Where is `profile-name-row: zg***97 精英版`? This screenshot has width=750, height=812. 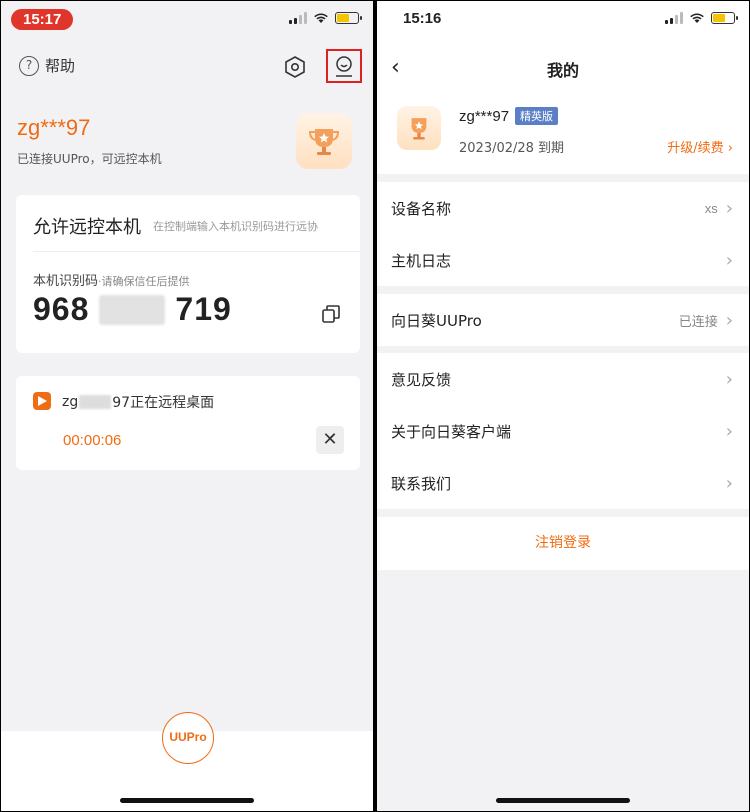 profile-name-row: zg***97 精英版 is located at coordinates (509, 116).